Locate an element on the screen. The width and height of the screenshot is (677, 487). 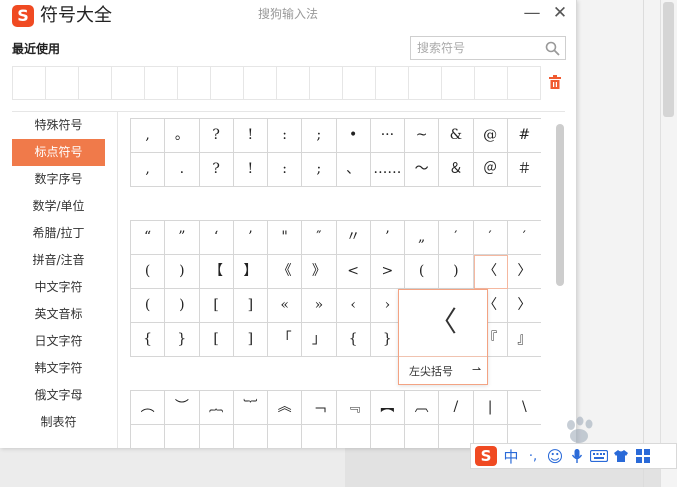
symbol-cell: ︽ is located at coordinates (285, 408).